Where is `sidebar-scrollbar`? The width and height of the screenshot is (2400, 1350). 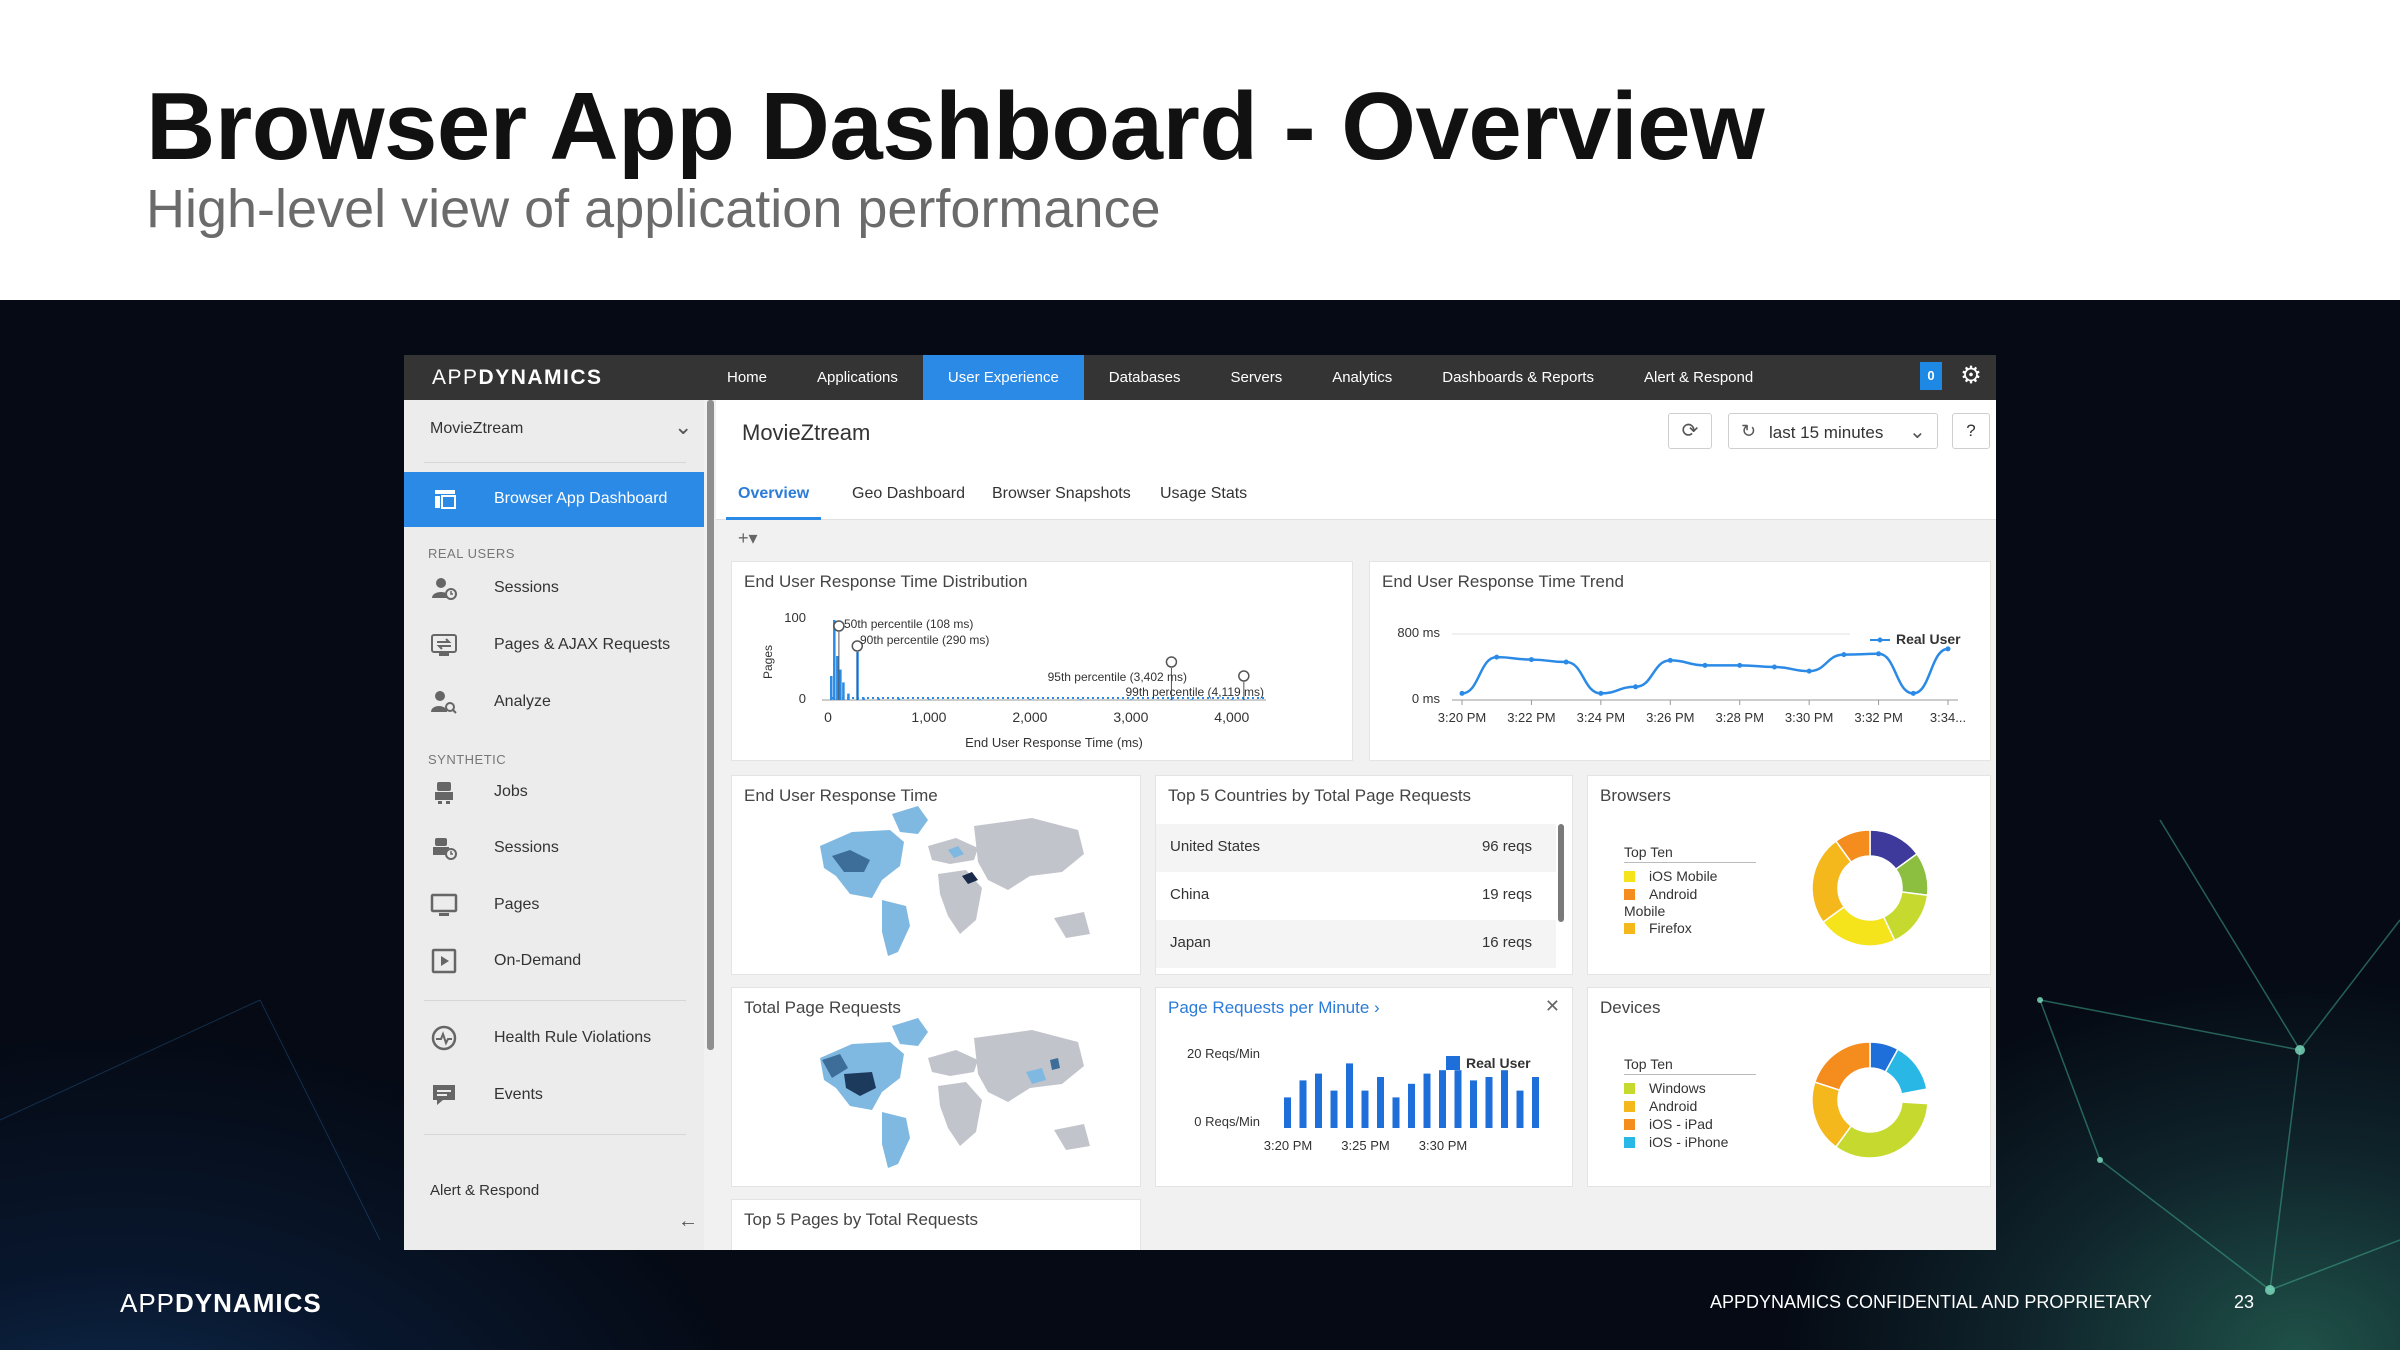
sidebar-scrollbar is located at coordinates (710, 725).